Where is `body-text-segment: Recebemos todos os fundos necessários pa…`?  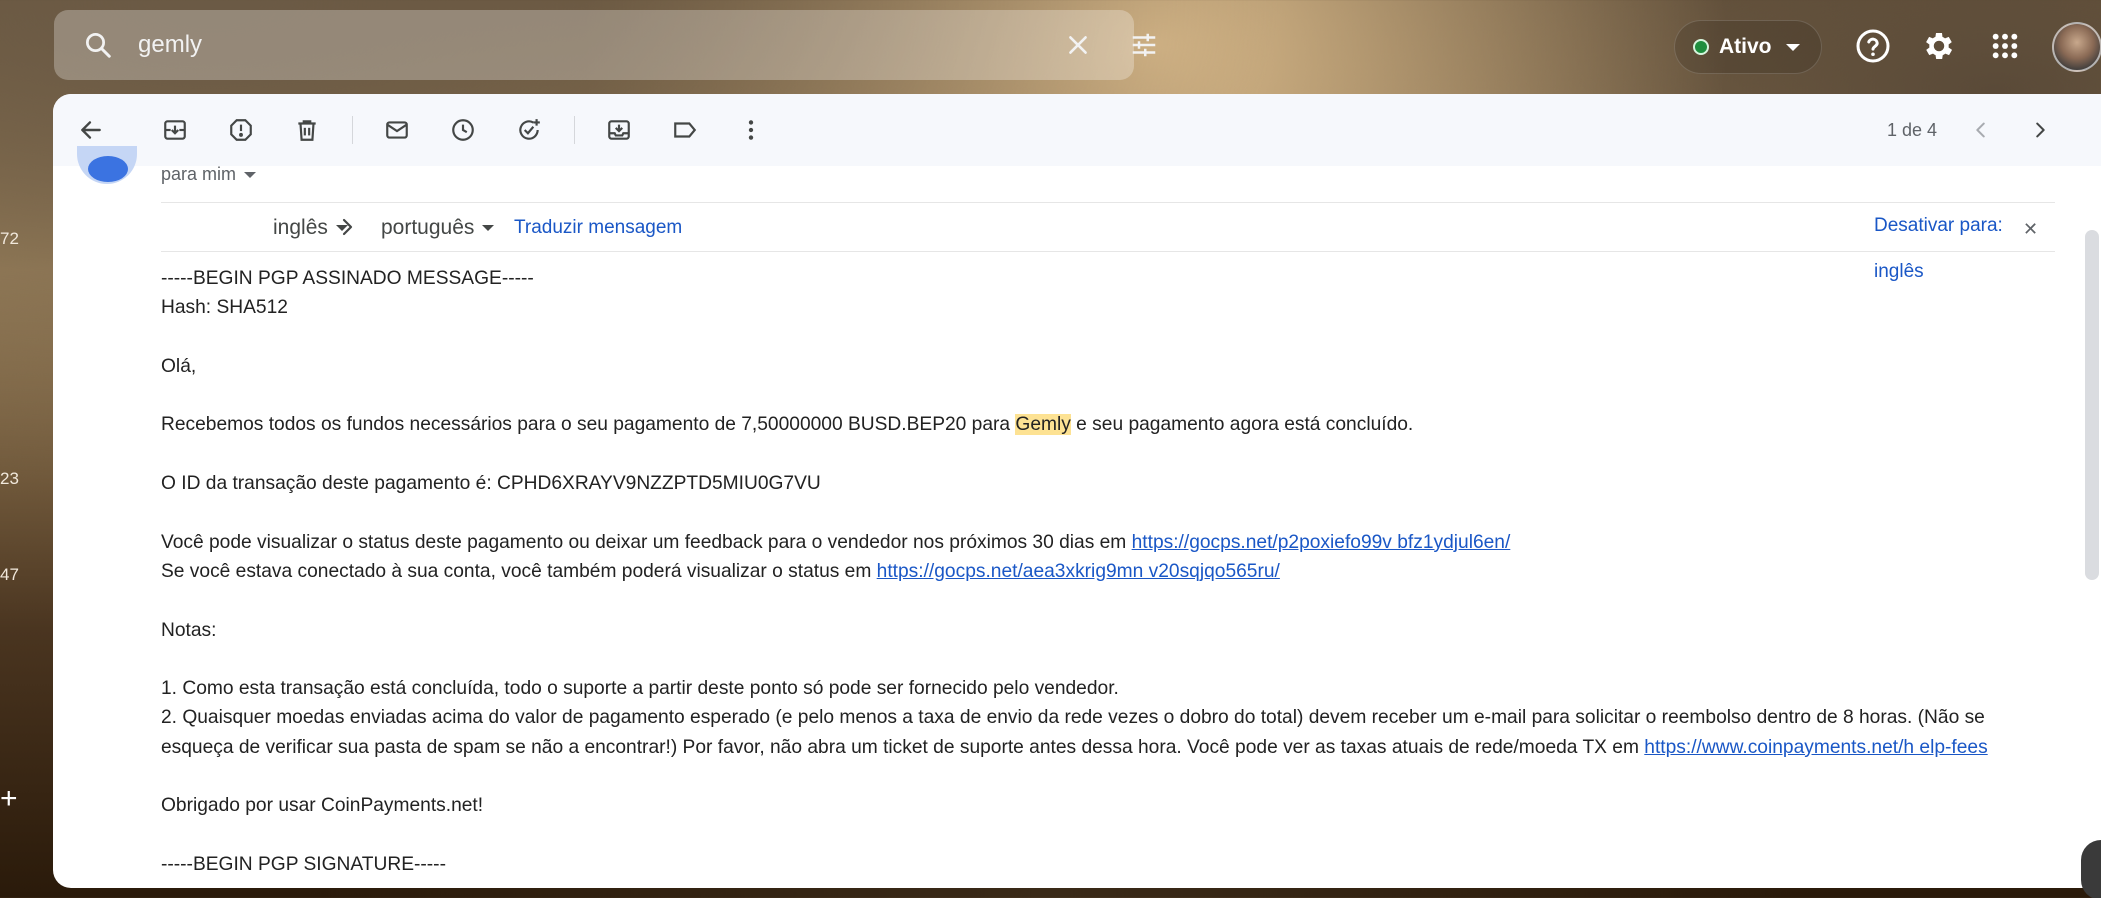 body-text-segment: Recebemos todos os fundos necessários pa… is located at coordinates (588, 425).